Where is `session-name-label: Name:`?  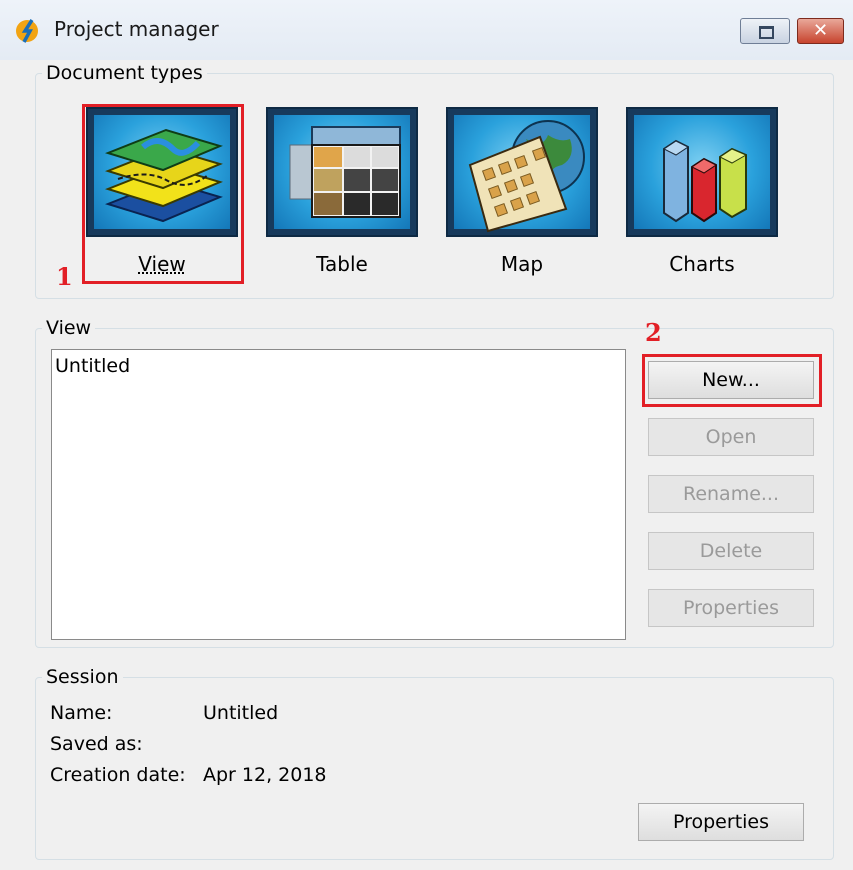
session-name-label: Name: is located at coordinates (81, 713).